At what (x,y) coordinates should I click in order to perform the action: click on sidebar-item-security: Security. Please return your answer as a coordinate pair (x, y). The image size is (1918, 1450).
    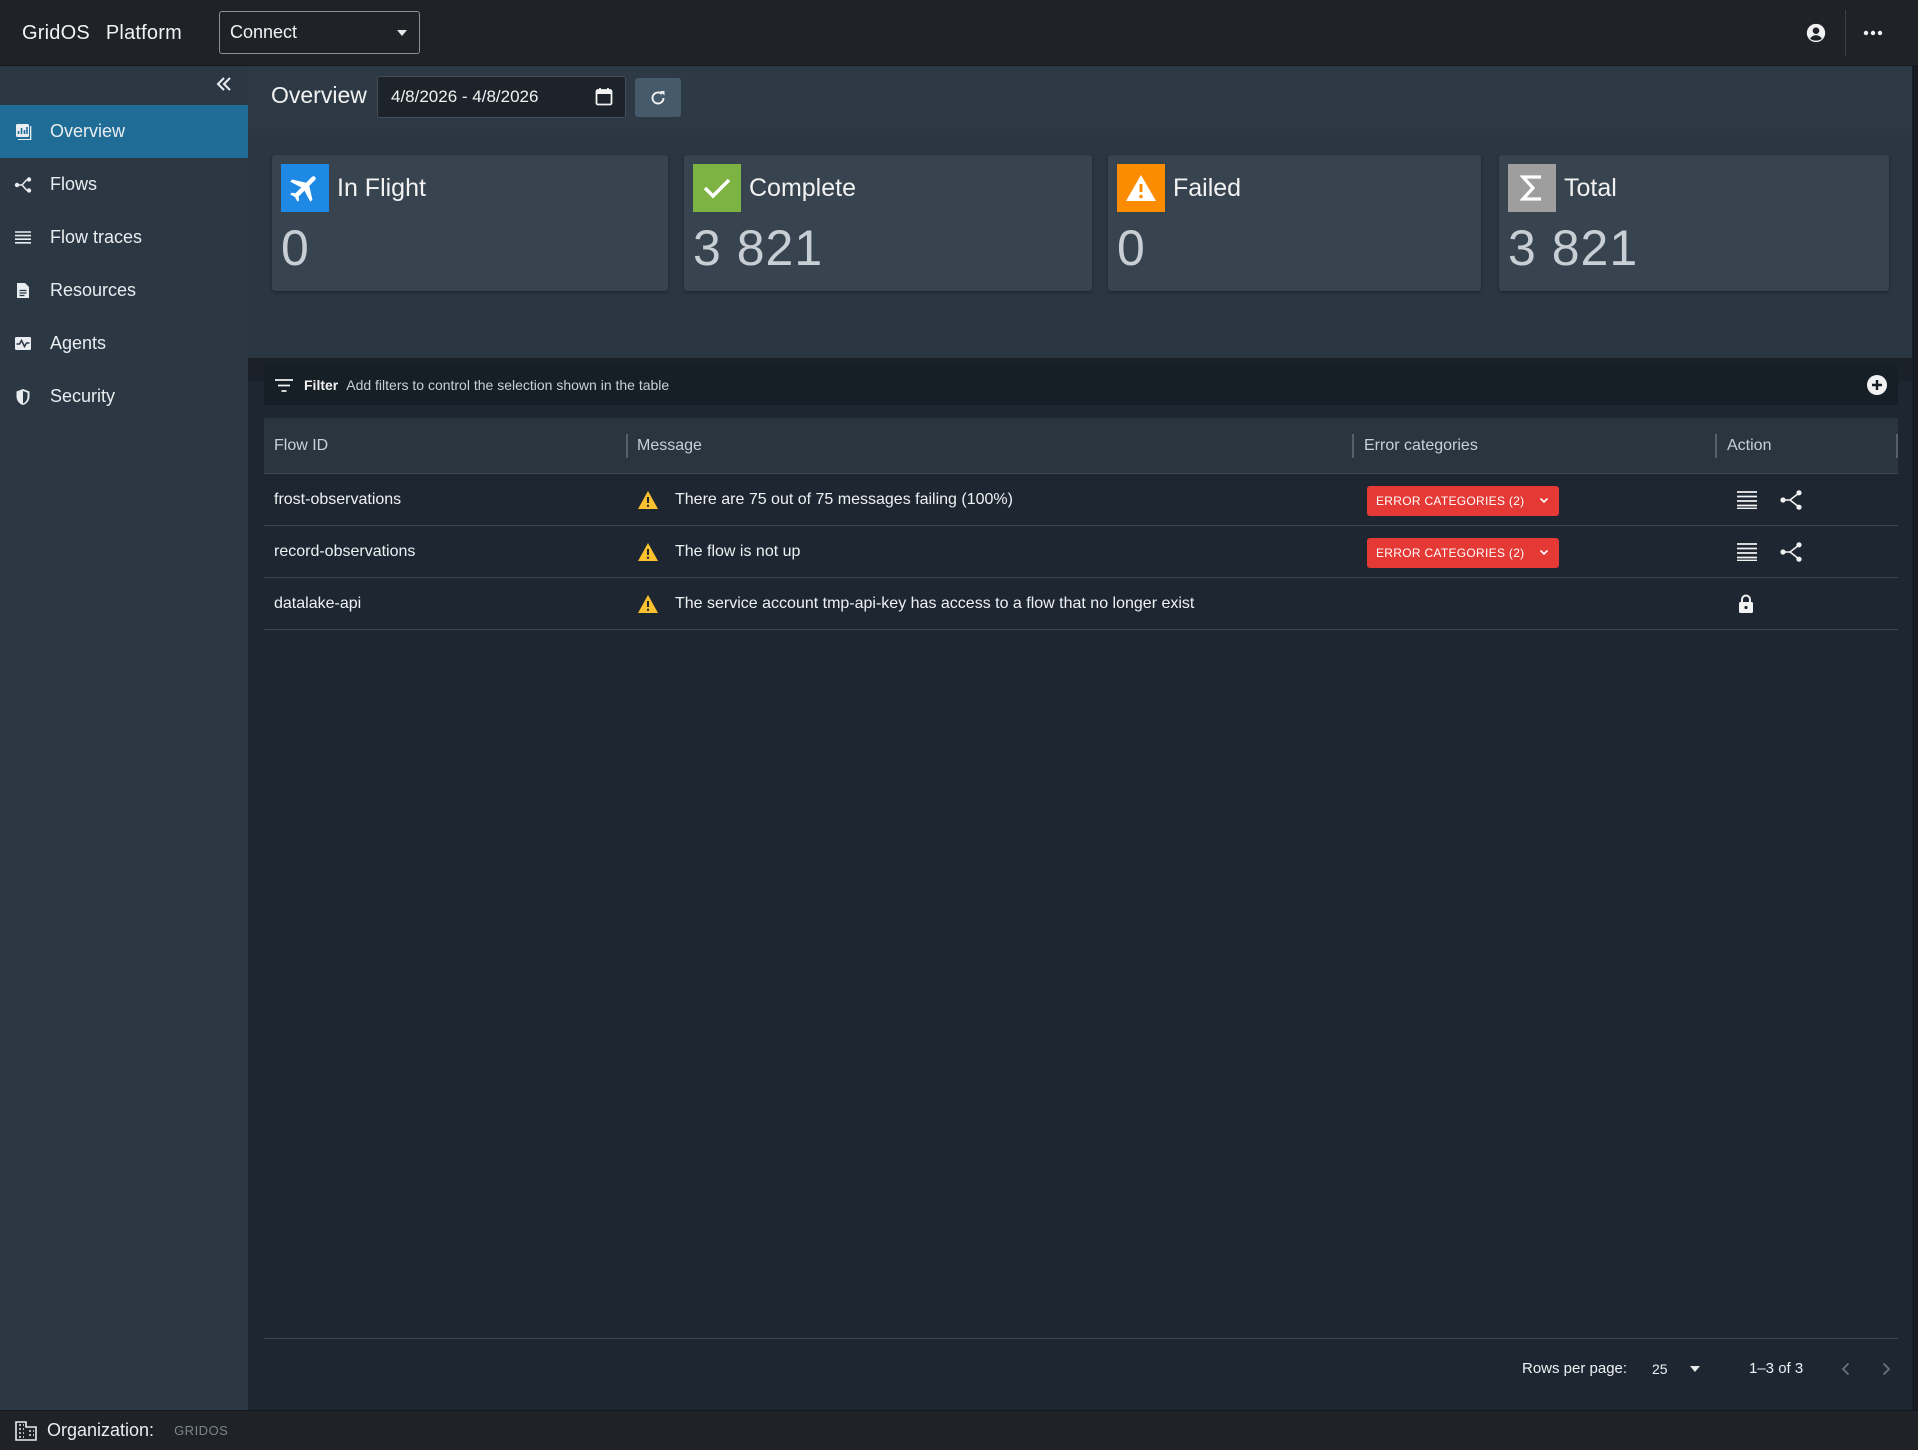
    Looking at the image, I should click on (124, 396).